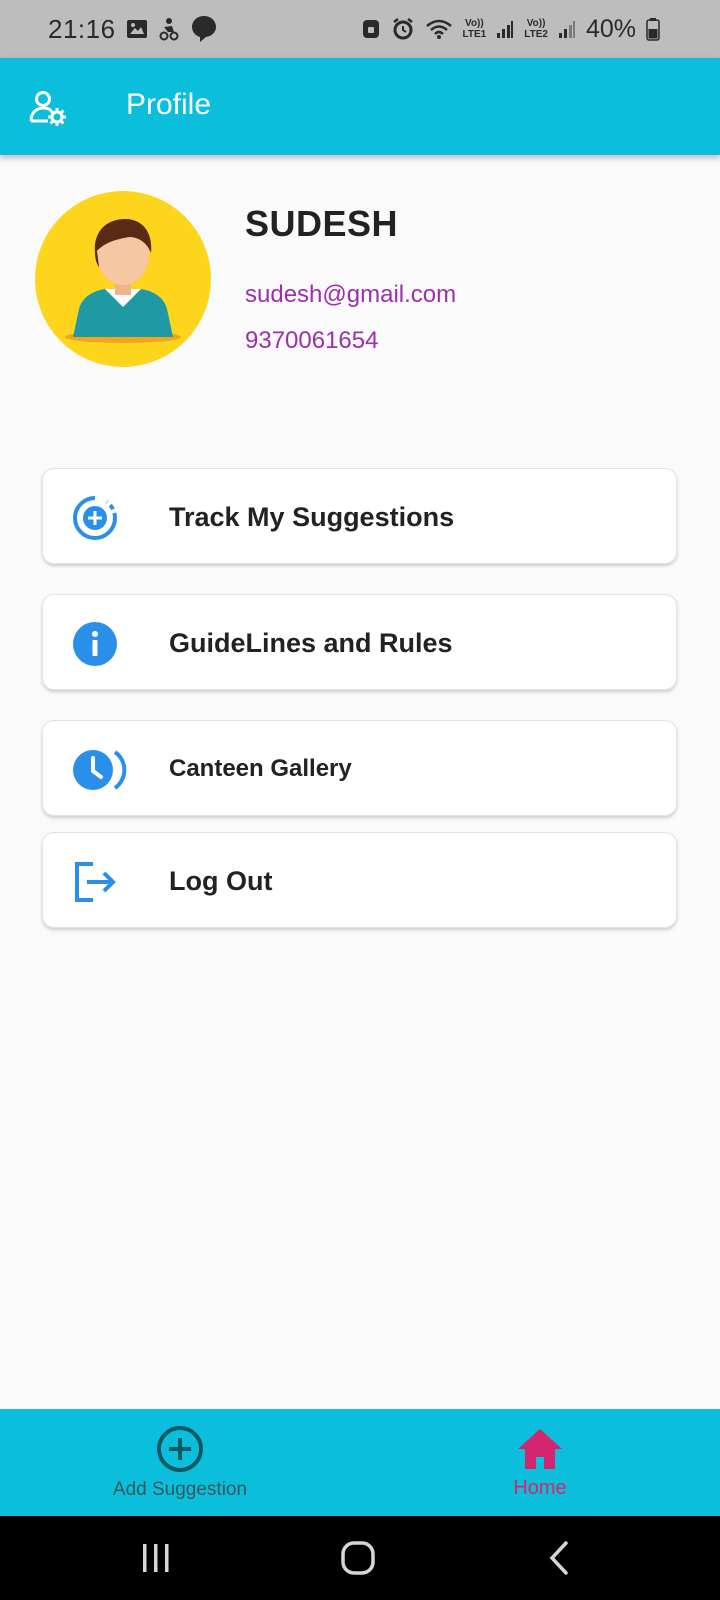 Image resolution: width=720 pixels, height=1600 pixels. I want to click on system-nav-bar, so click(360, 1558).